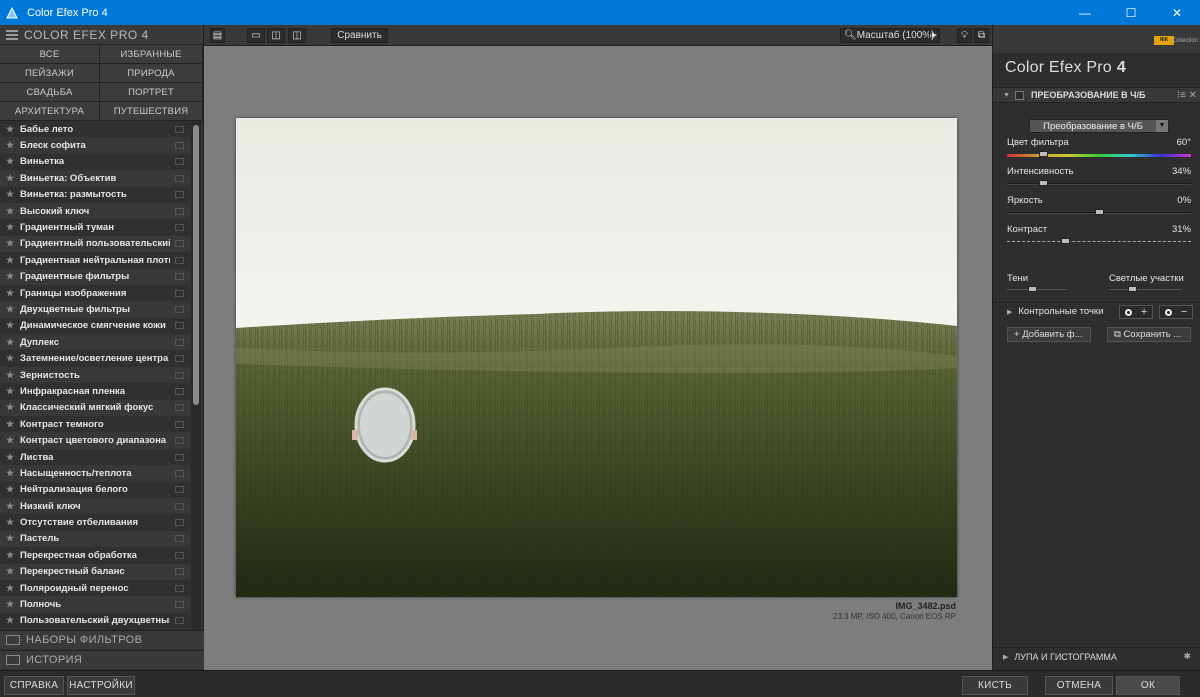 Image resolution: width=1200 pixels, height=697 pixels. What do you see at coordinates (95, 457) in the screenshot?
I see `filter-list-item: ★ Листва` at bounding box center [95, 457].